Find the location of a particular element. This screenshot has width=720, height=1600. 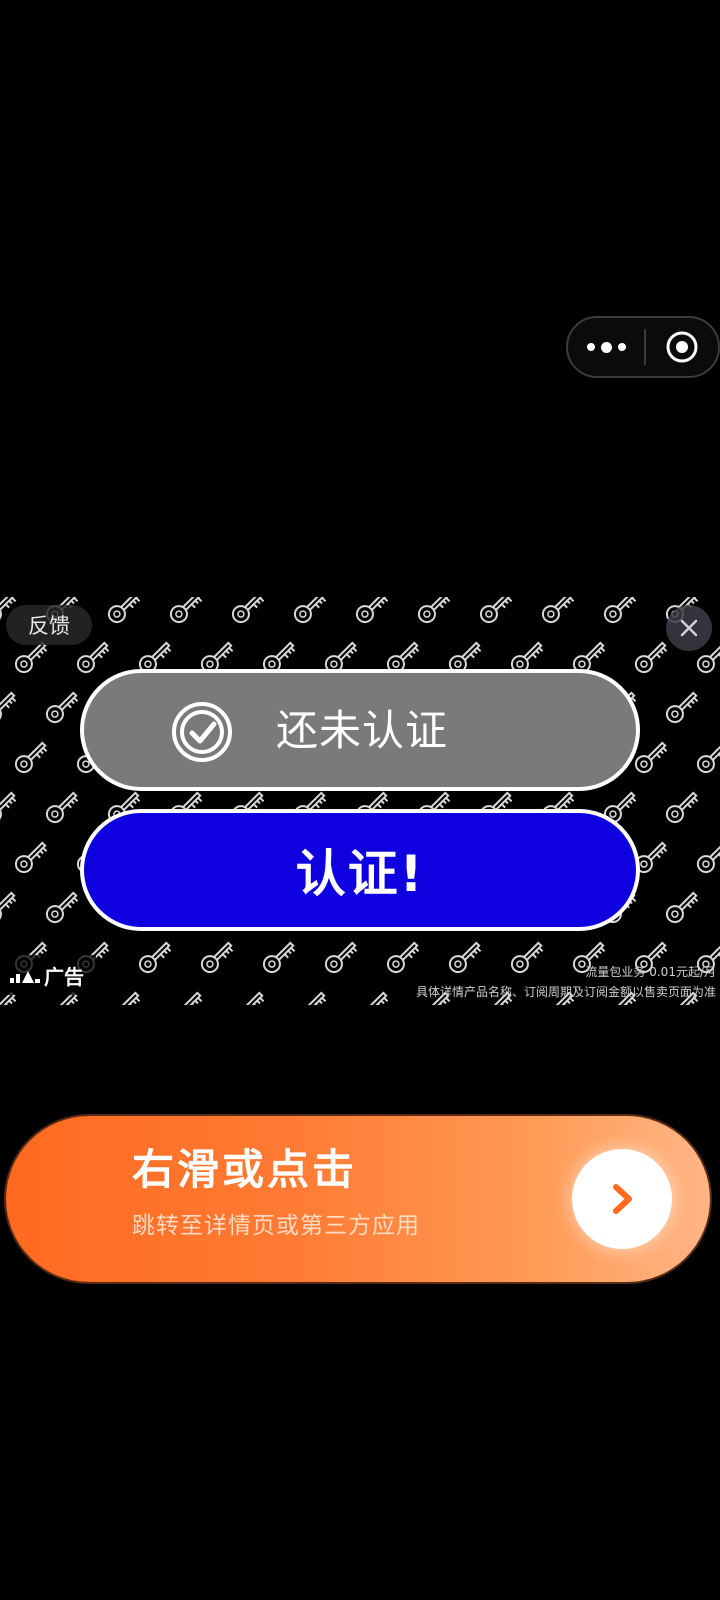

close-miniprogram-button is located at coordinates (682, 347).